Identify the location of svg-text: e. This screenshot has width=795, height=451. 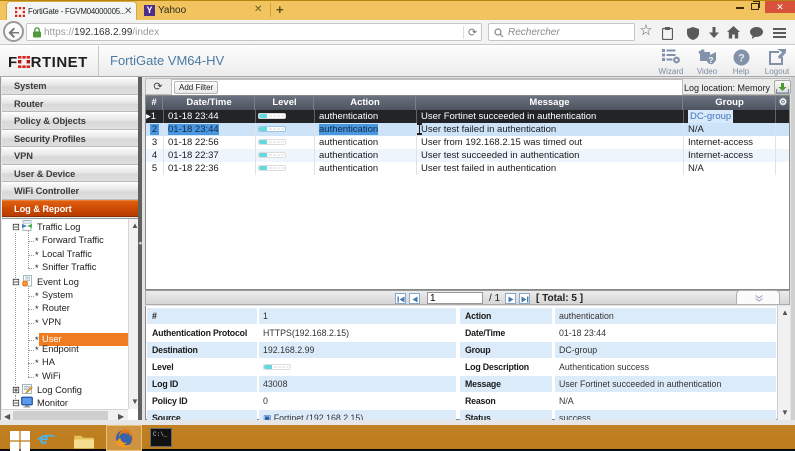
(44, 439).